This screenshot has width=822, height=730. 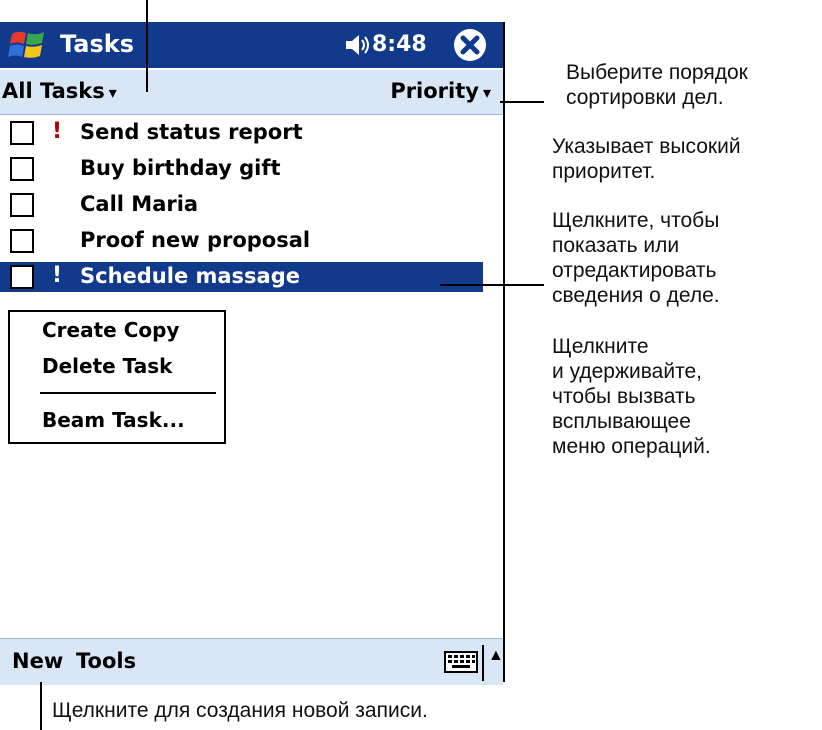 What do you see at coordinates (191, 132) in the screenshot?
I see `task-label: Send status report` at bounding box center [191, 132].